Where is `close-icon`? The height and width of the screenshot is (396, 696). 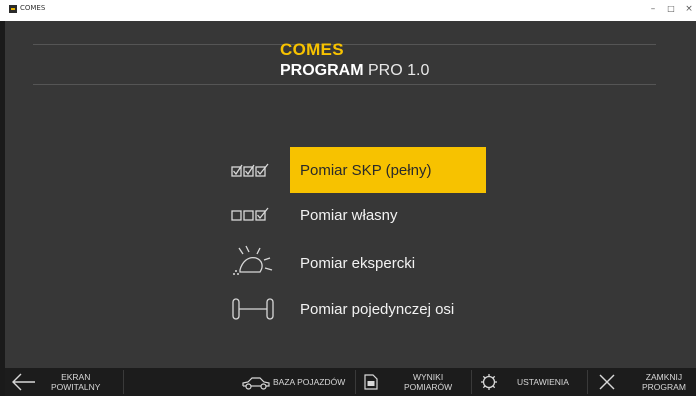 close-icon is located at coordinates (607, 382).